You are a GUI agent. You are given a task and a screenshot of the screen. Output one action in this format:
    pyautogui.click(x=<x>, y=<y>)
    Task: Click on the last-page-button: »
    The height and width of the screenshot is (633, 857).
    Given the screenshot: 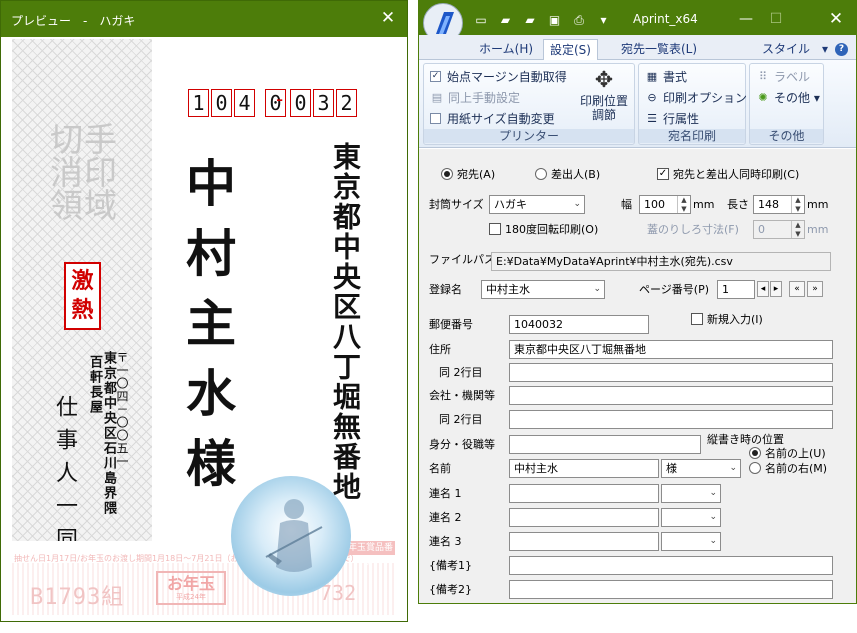 What is the action you would take?
    pyautogui.click(x=815, y=289)
    